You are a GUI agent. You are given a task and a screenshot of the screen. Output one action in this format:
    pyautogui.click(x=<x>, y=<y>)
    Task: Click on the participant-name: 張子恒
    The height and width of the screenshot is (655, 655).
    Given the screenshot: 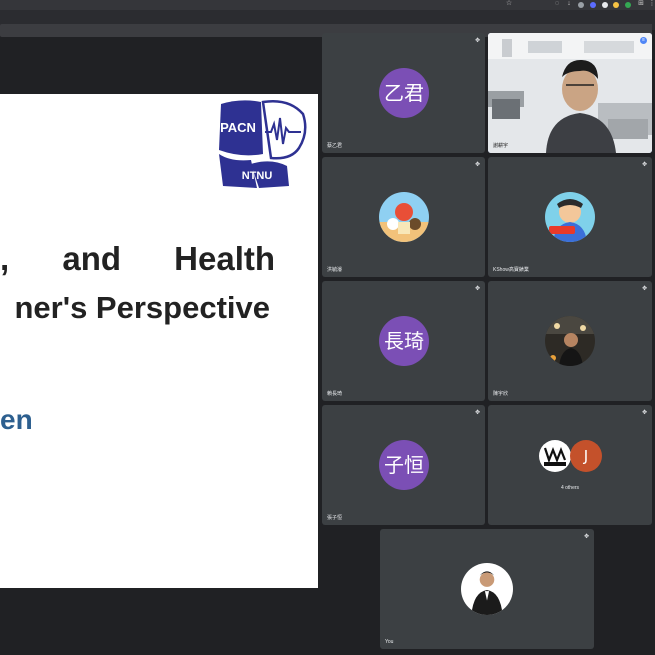 What is the action you would take?
    pyautogui.click(x=335, y=518)
    